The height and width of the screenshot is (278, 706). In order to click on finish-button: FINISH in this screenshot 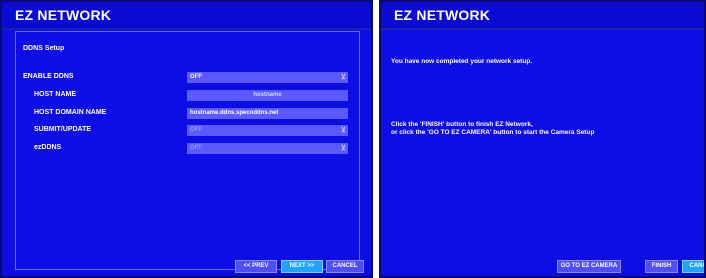, I will do `click(661, 266)`.